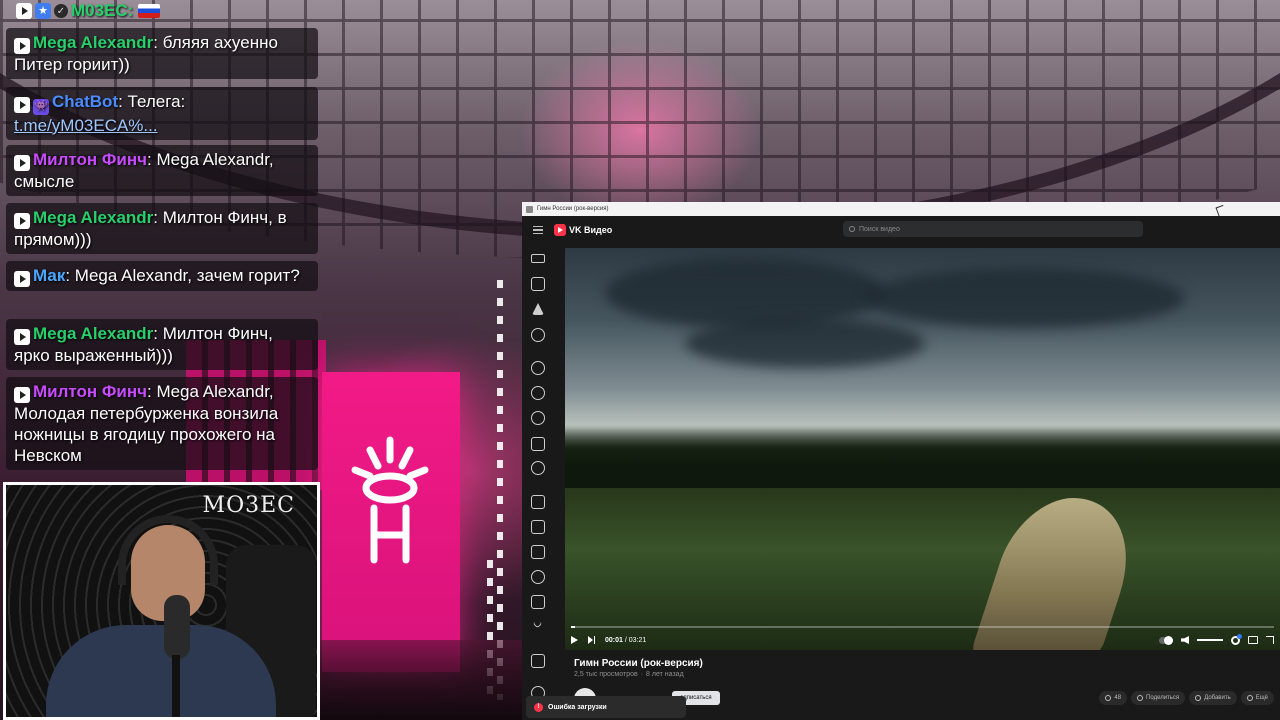 This screenshot has height=720, width=1280. Describe the element at coordinates (248, 505) in the screenshot. I see `channel-logo: MO3EC` at that location.